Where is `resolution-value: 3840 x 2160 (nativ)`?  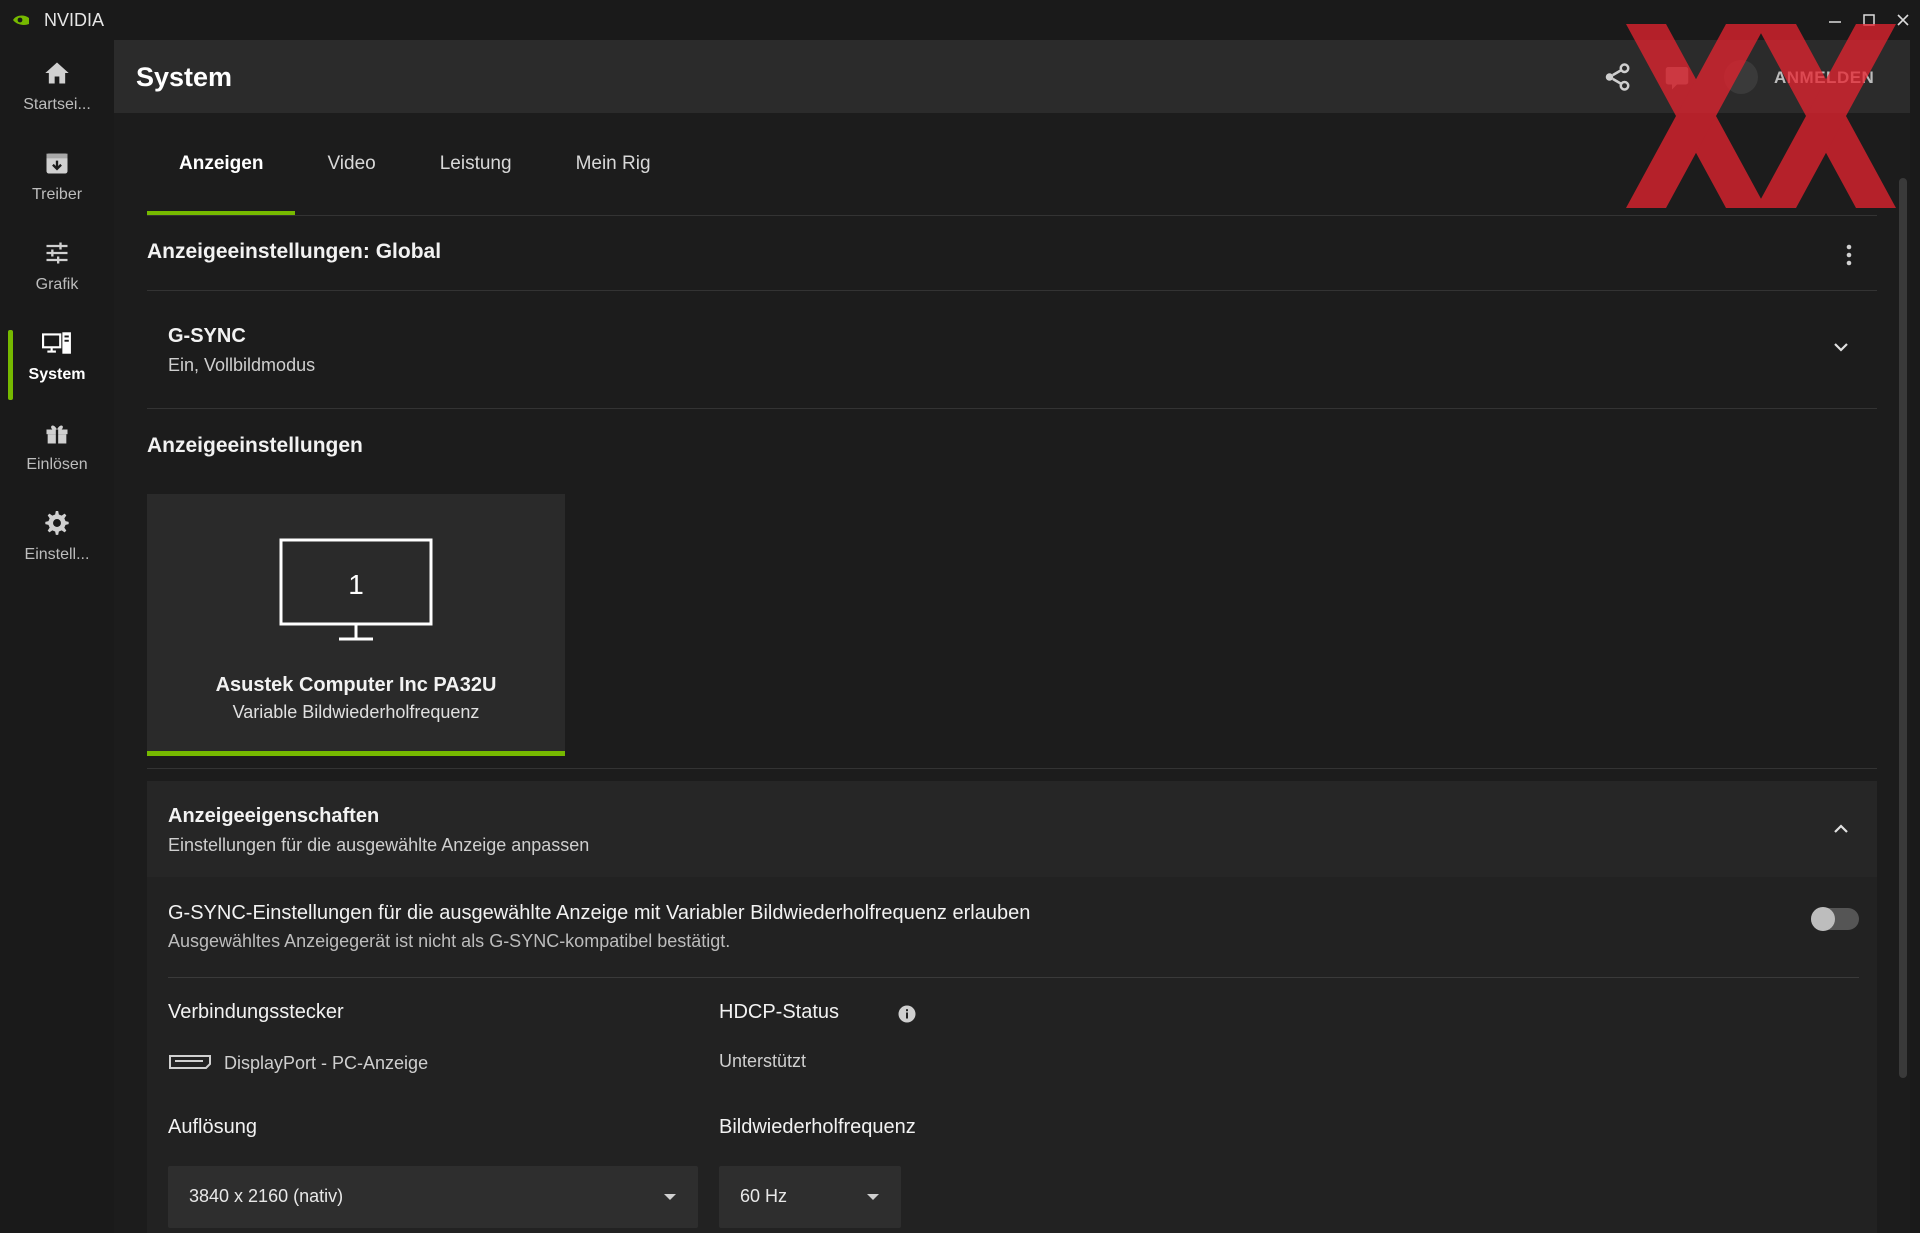 resolution-value: 3840 x 2160 (nativ) is located at coordinates (266, 1196).